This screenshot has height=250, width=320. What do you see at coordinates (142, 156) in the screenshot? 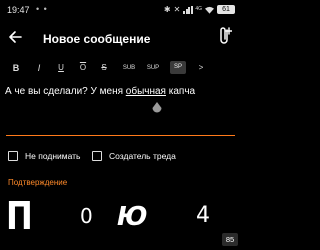
I see `thread-creator-label: Создатель треда` at bounding box center [142, 156].